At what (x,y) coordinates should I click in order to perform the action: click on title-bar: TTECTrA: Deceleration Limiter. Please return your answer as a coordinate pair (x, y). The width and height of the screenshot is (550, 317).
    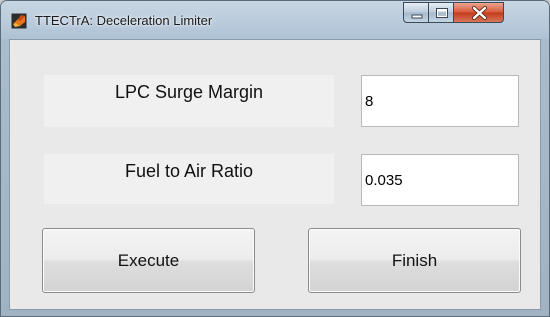
    Looking at the image, I should click on (275, 20).